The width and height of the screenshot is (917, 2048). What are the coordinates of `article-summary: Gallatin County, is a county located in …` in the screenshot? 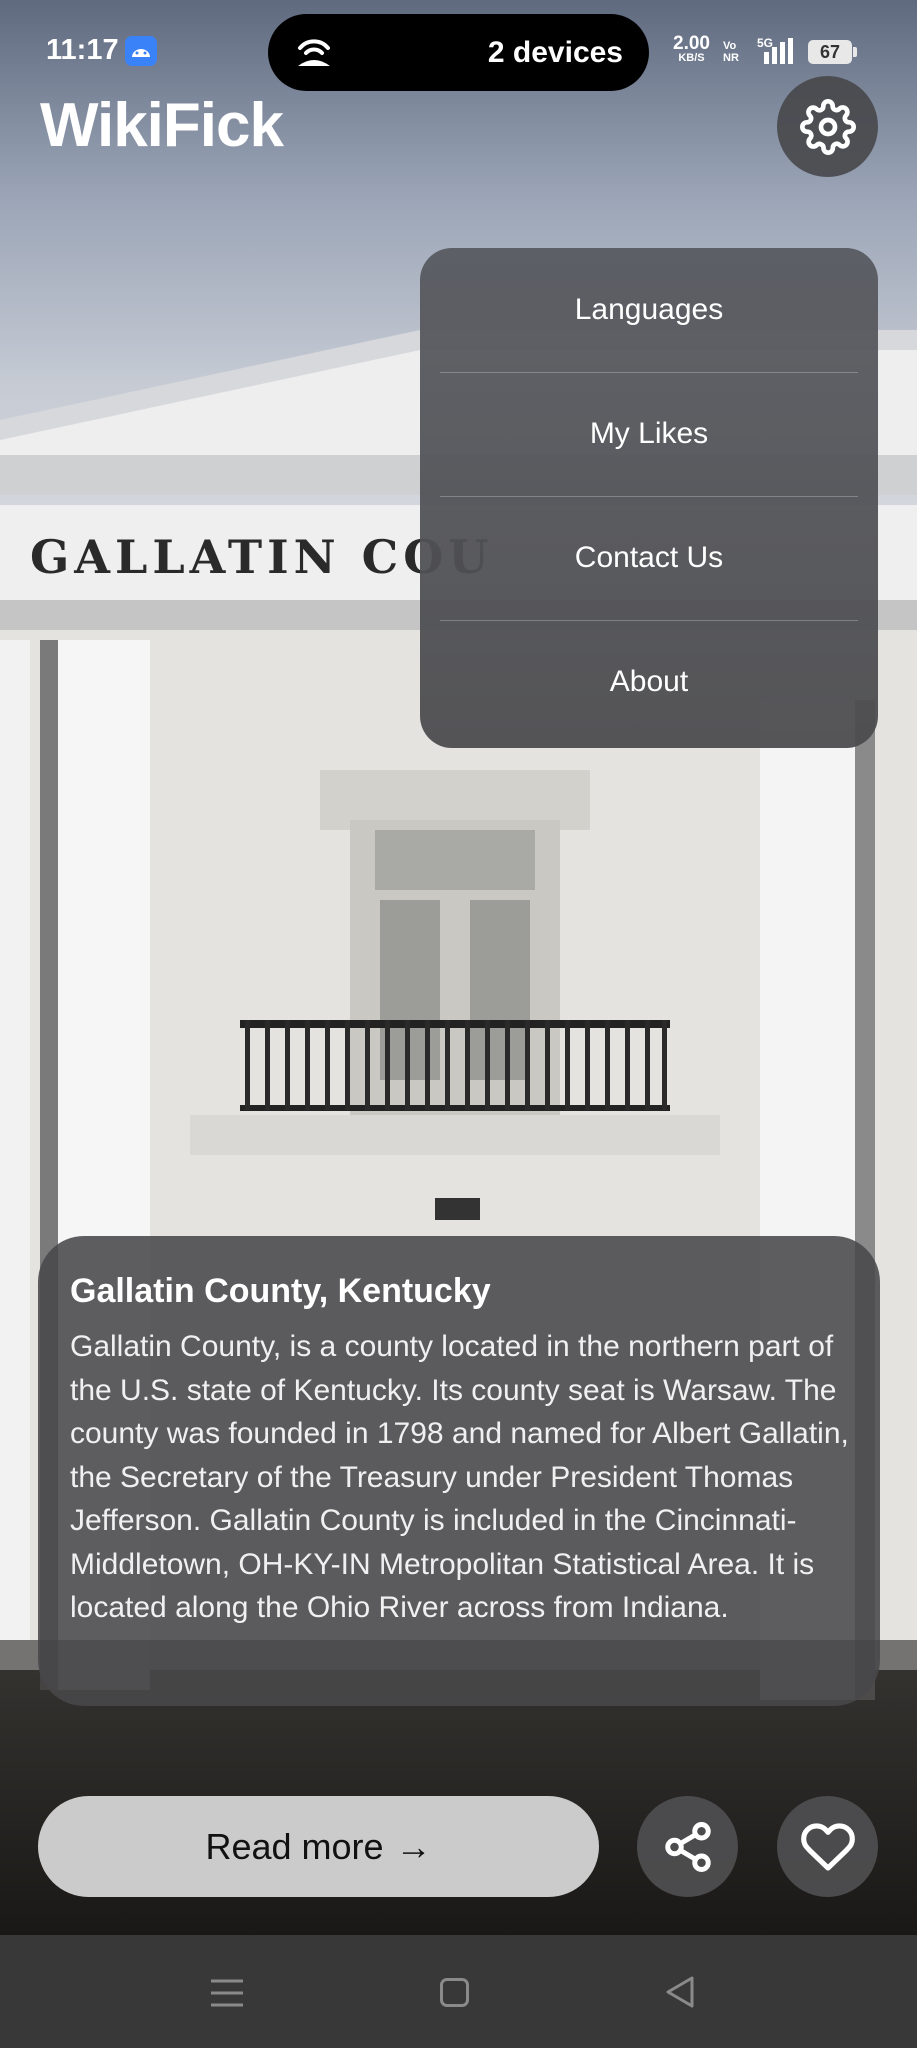 It's located at (459, 1477).